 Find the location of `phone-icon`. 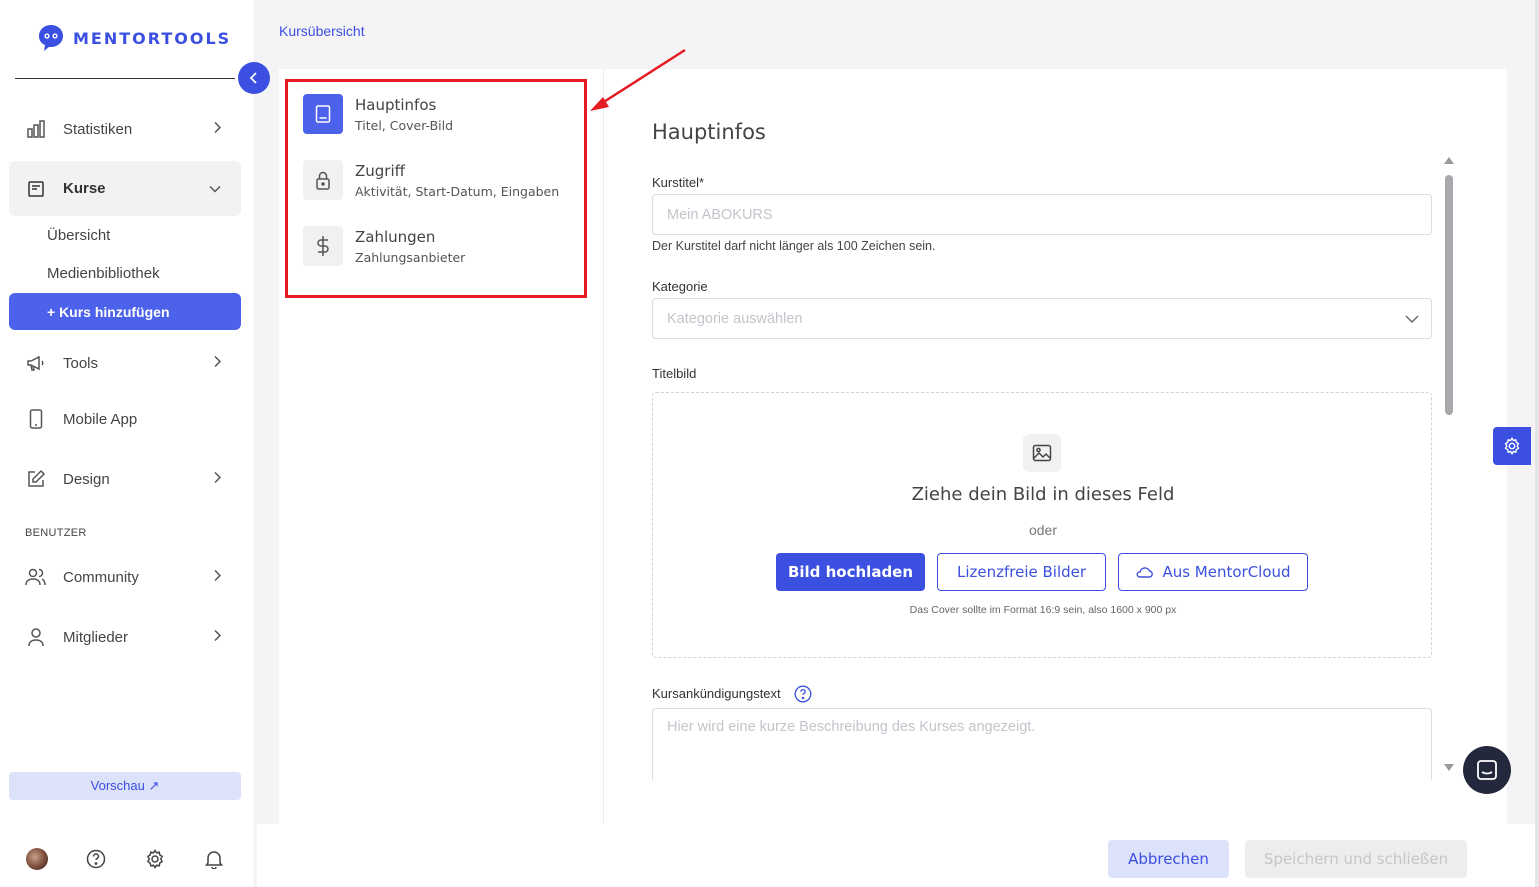

phone-icon is located at coordinates (36, 419).